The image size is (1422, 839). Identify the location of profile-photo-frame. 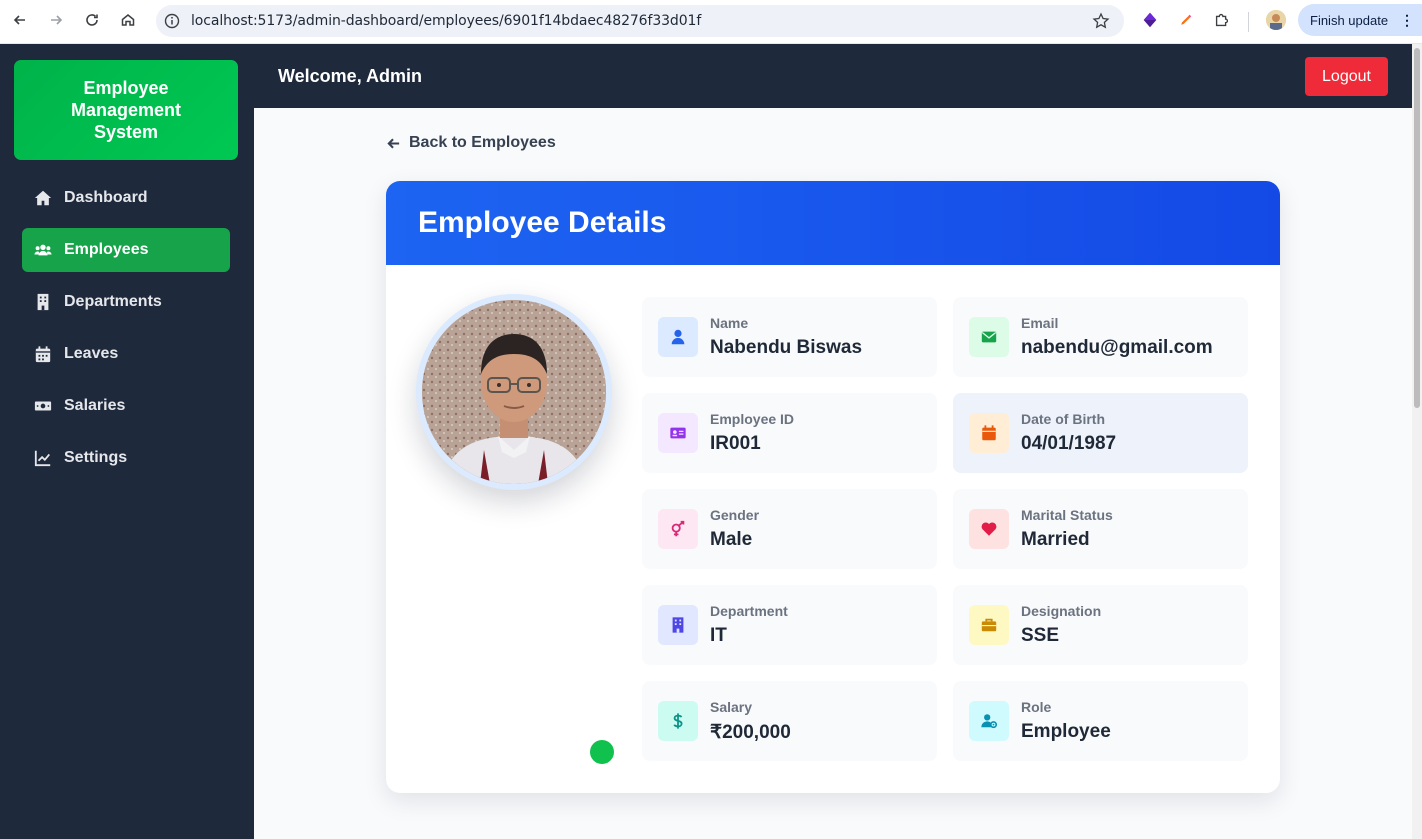
(514, 392).